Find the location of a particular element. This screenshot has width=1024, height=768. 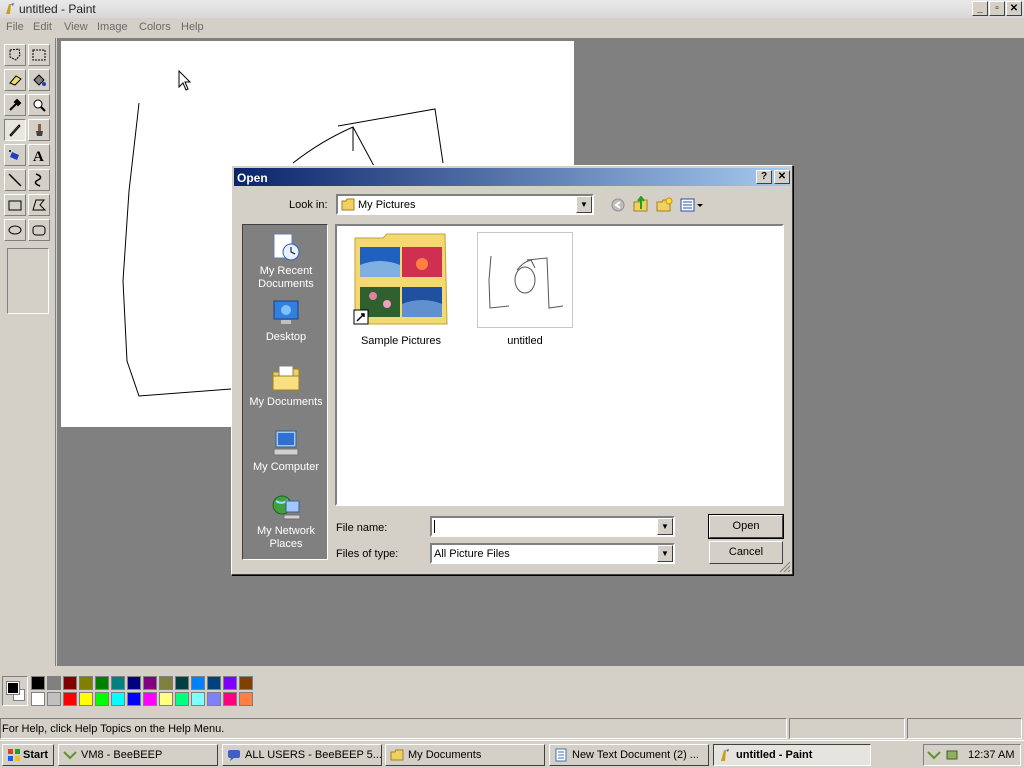

cancel-button: Cancel is located at coordinates (746, 552).